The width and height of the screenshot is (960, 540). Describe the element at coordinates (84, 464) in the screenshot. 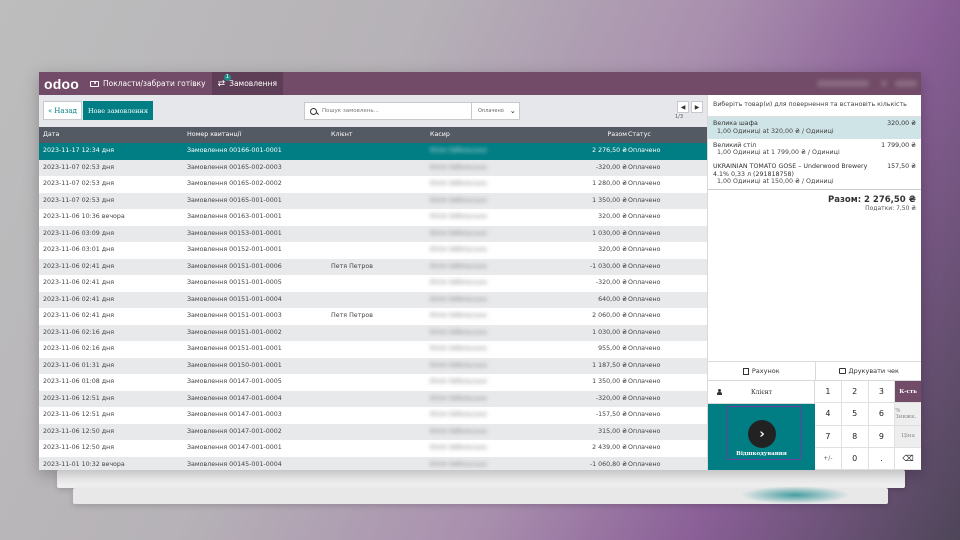

I see `order-date: 2023-11-01 10:32 вечора` at that location.